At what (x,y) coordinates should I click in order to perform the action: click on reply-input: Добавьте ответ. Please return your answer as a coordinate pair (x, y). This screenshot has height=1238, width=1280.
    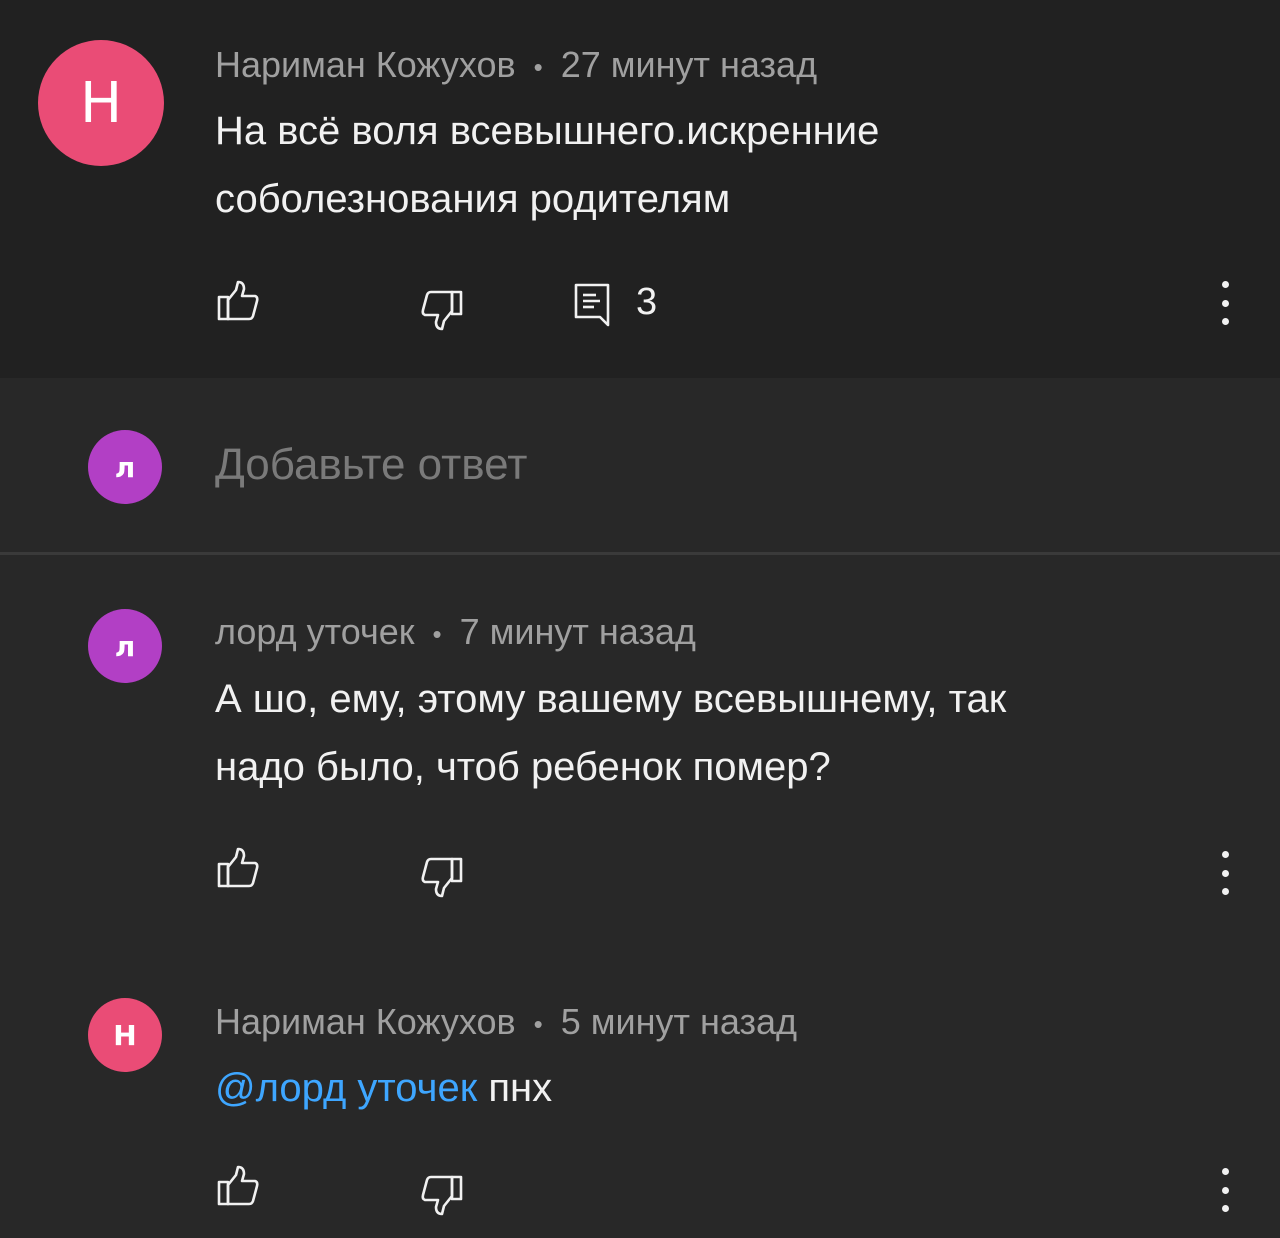
    Looking at the image, I should click on (371, 465).